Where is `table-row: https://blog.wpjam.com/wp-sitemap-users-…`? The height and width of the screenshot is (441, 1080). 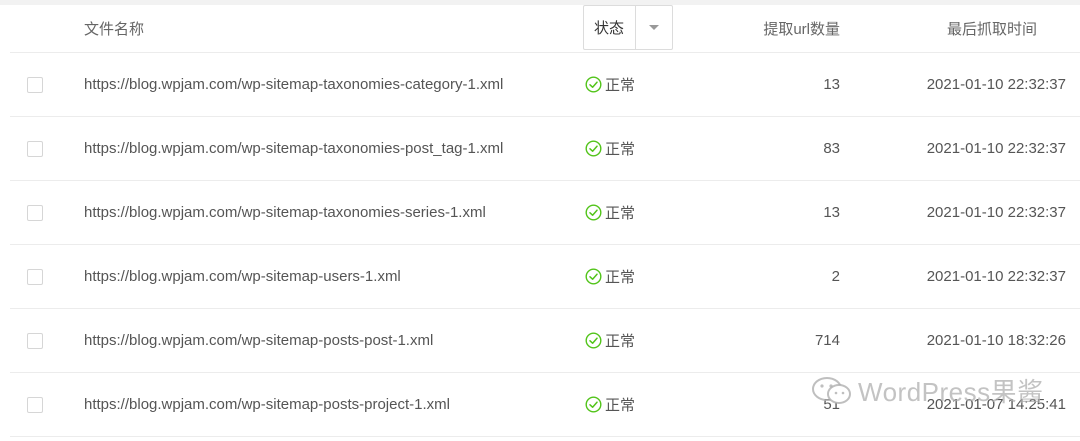 table-row: https://blog.wpjam.com/wp-sitemap-users-… is located at coordinates (545, 277).